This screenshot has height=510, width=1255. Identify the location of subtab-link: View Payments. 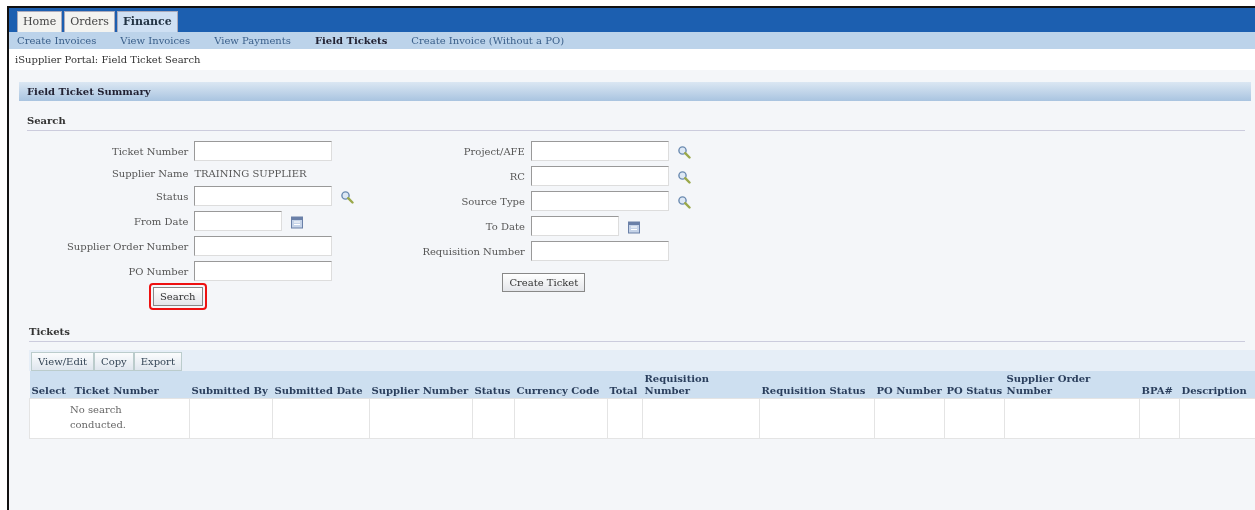
(256, 40).